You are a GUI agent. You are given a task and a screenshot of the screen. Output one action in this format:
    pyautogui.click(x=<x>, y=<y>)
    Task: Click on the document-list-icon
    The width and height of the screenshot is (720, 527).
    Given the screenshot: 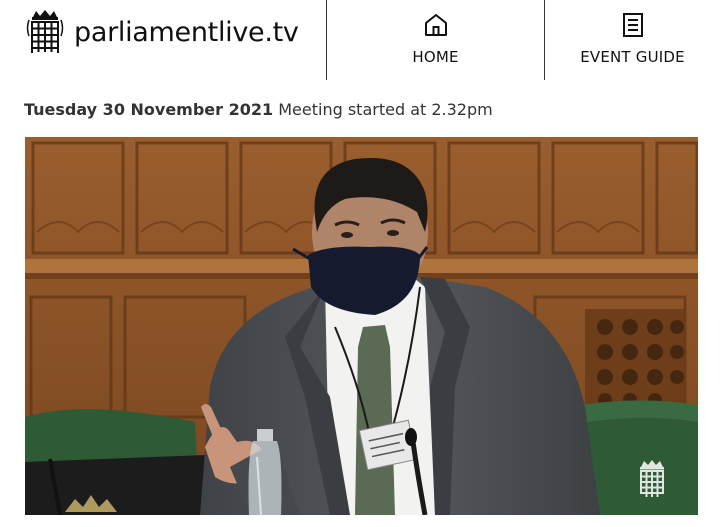 What is the action you would take?
    pyautogui.click(x=632, y=25)
    